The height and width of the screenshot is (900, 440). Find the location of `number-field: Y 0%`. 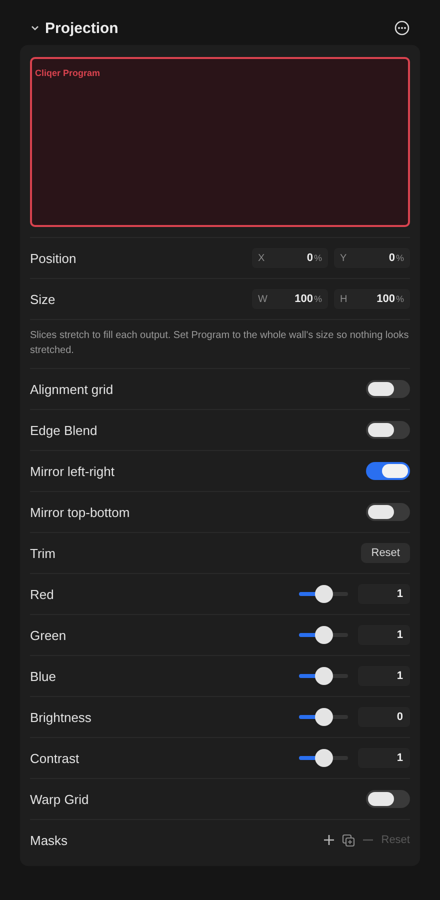

number-field: Y 0% is located at coordinates (372, 258).